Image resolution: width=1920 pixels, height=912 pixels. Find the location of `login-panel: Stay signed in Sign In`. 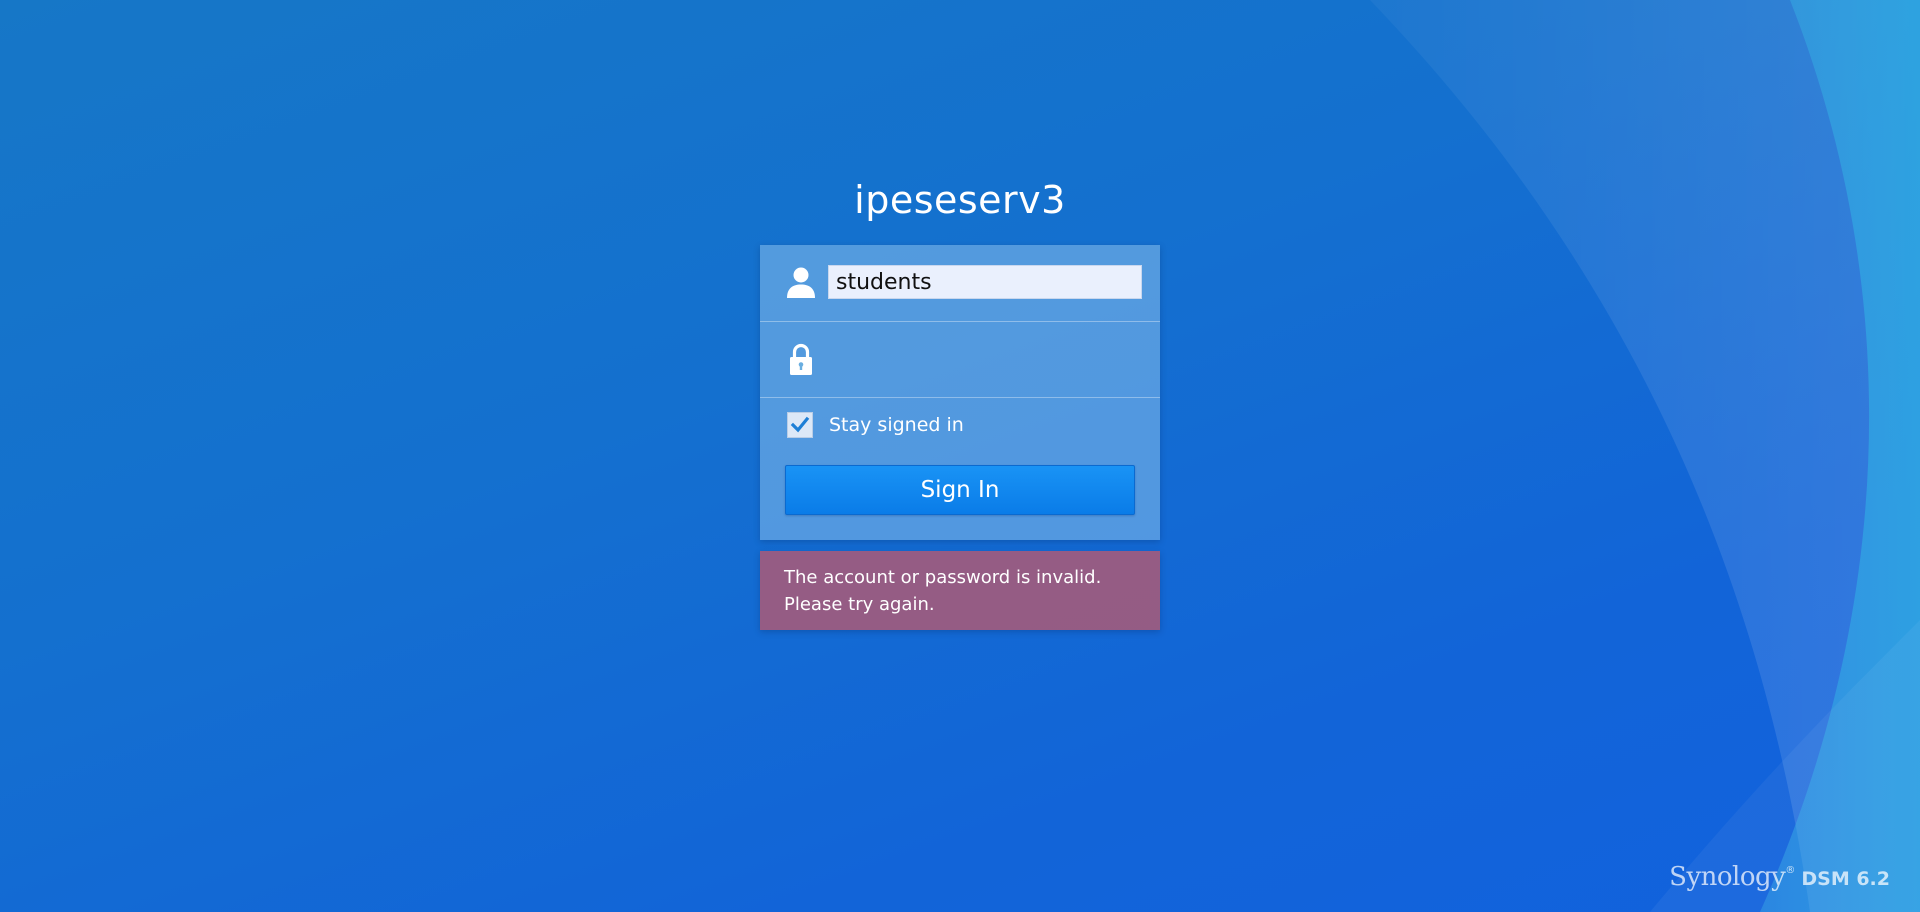

login-panel: Stay signed in Sign In is located at coordinates (960, 392).